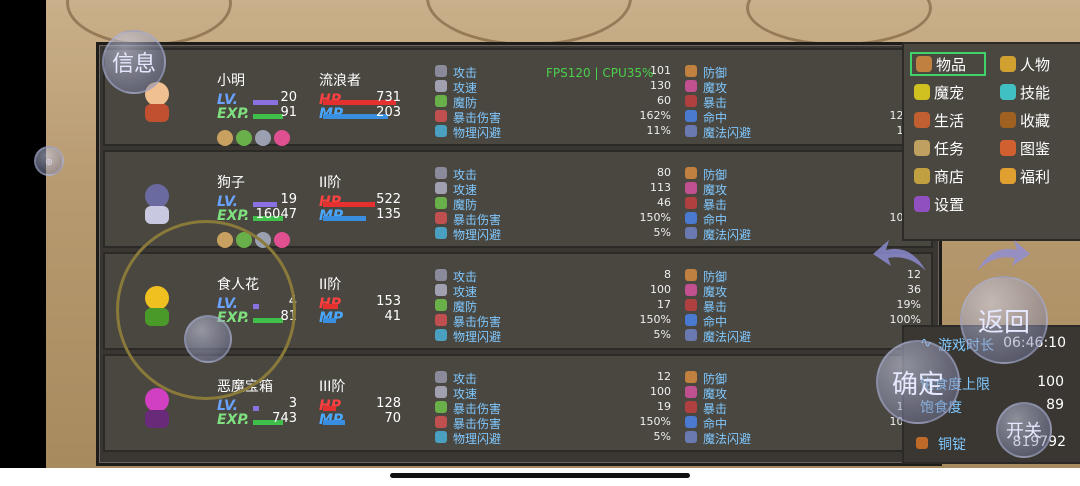 This screenshot has height=486, width=1080. What do you see at coordinates (388, 112) in the screenshot?
I see `mp-value: 203` at bounding box center [388, 112].